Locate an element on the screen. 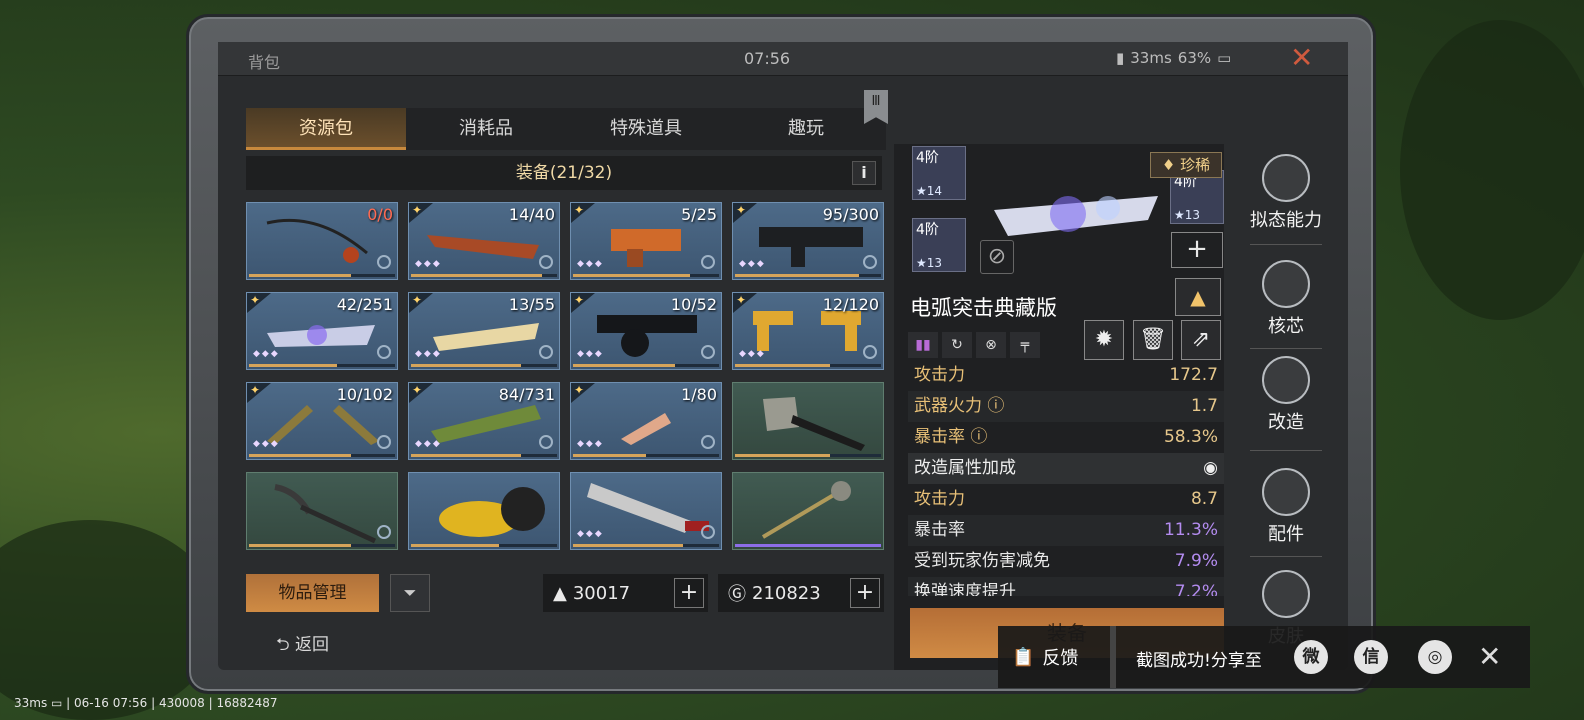  feedback-button: 📋 反馈 is located at coordinates (1057, 657).